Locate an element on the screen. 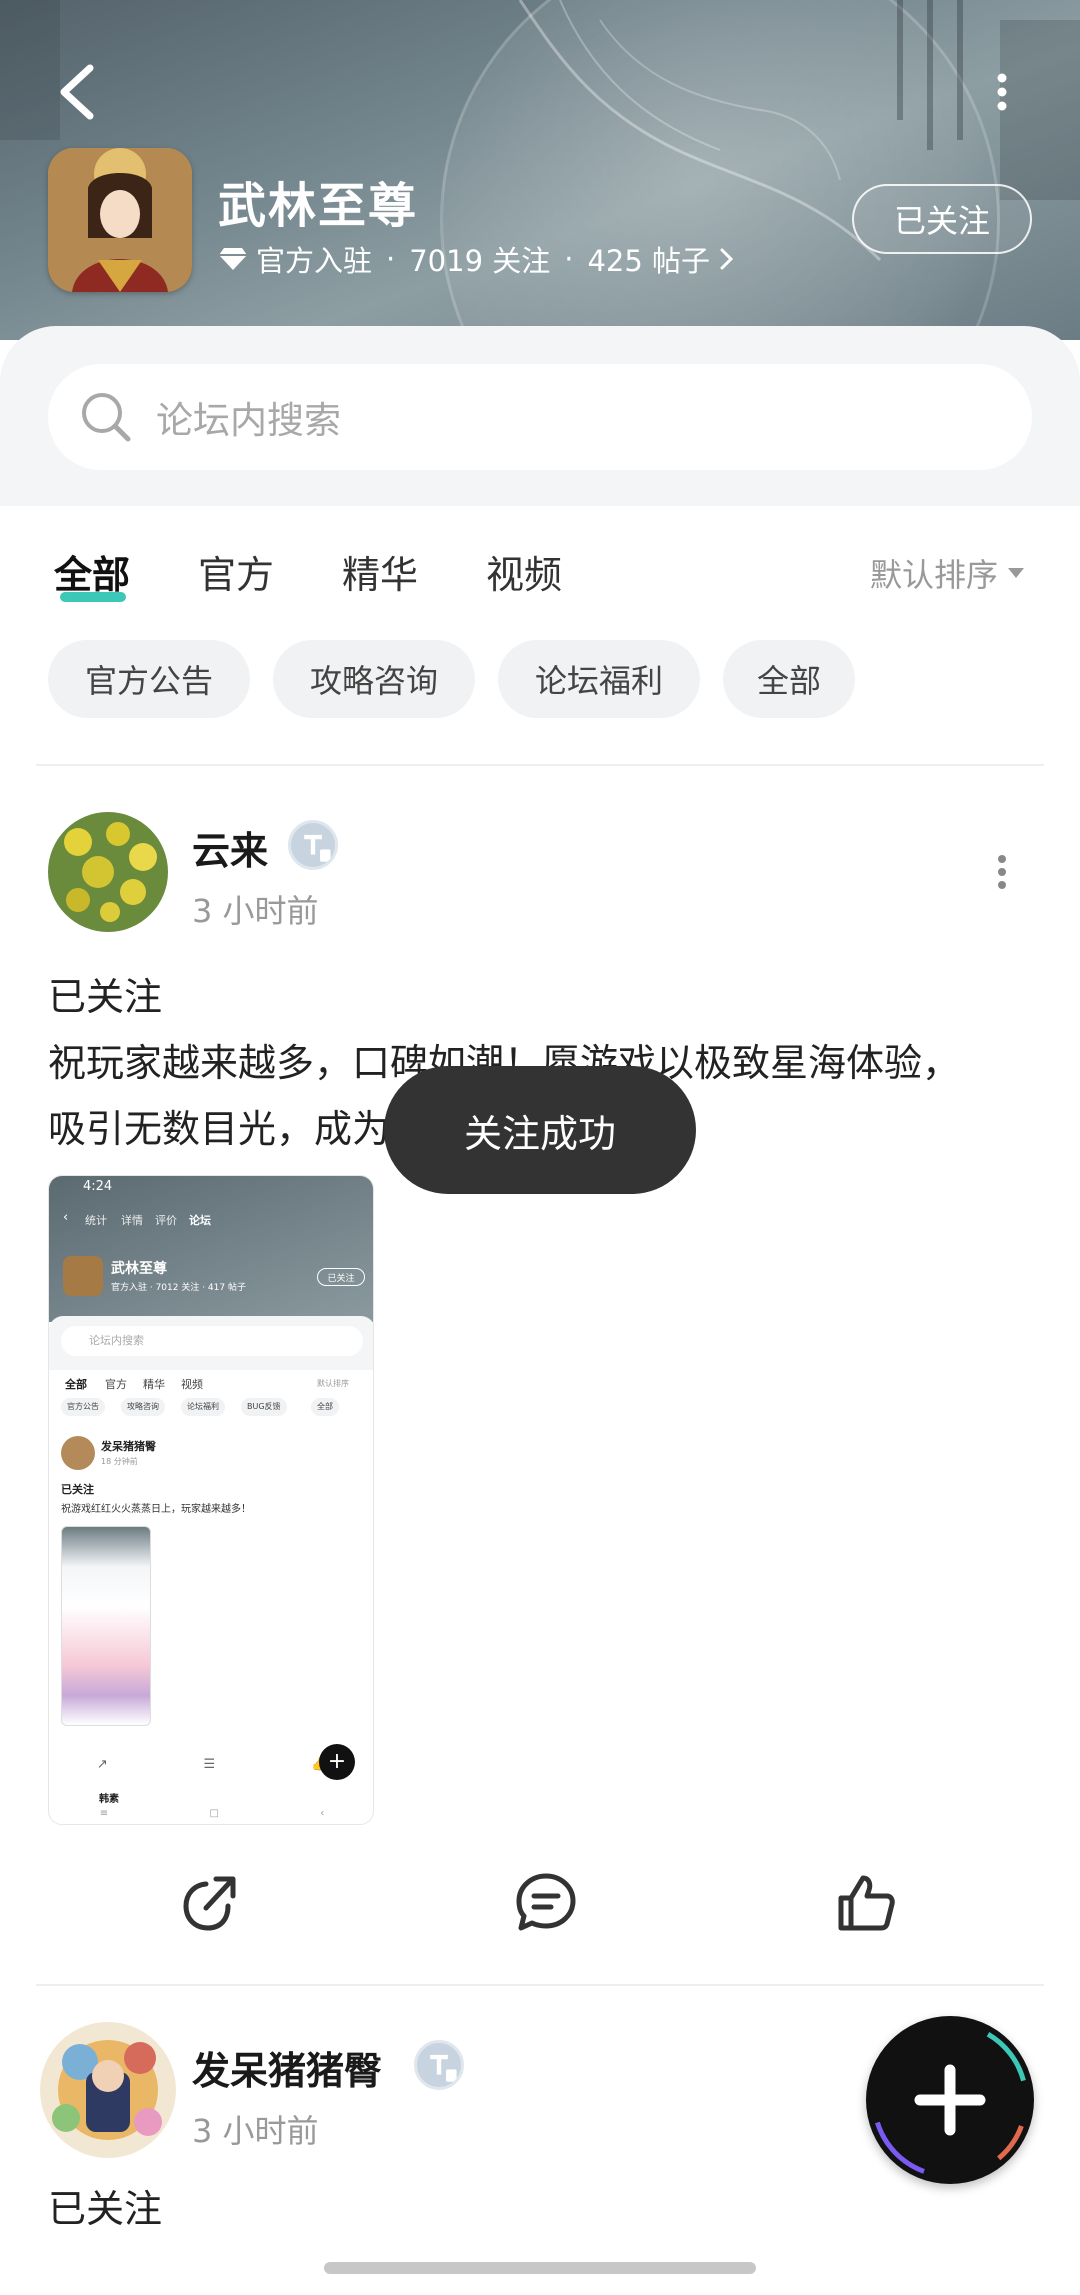  search-panel: 论坛内搜索 is located at coordinates (540, 416).